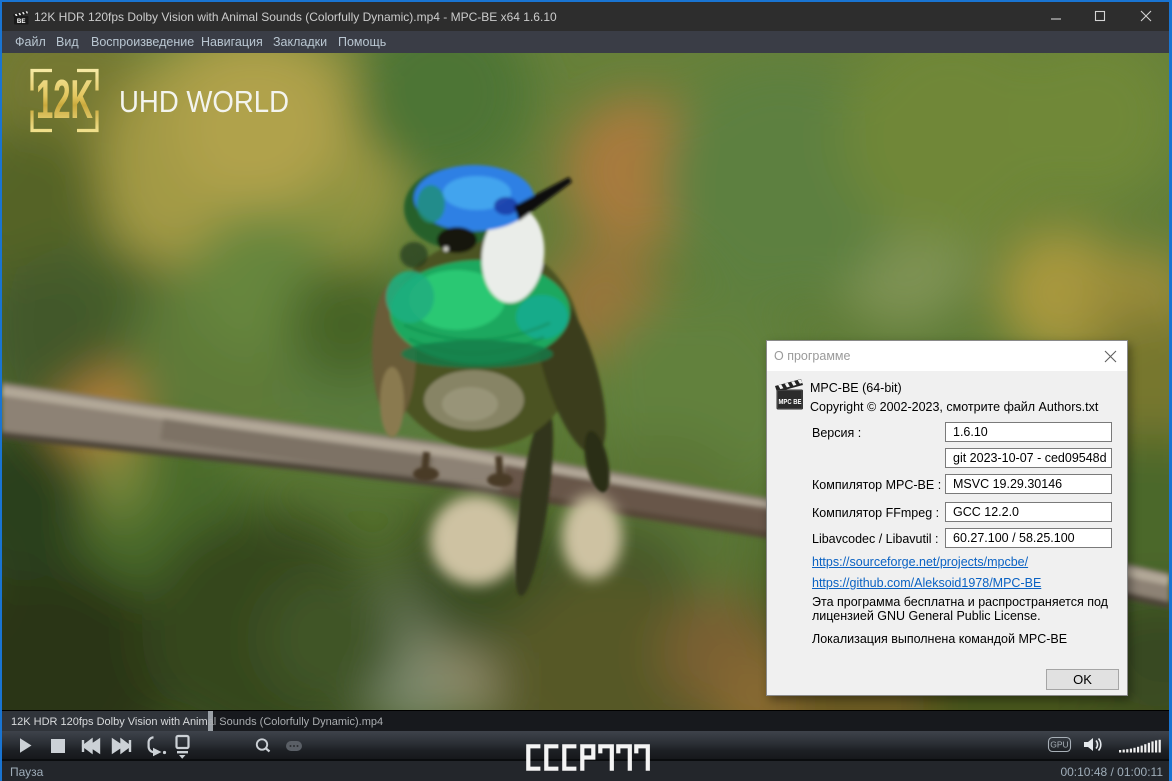  What do you see at coordinates (204, 101) in the screenshot?
I see `svg-text: UHD WORLD` at bounding box center [204, 101].